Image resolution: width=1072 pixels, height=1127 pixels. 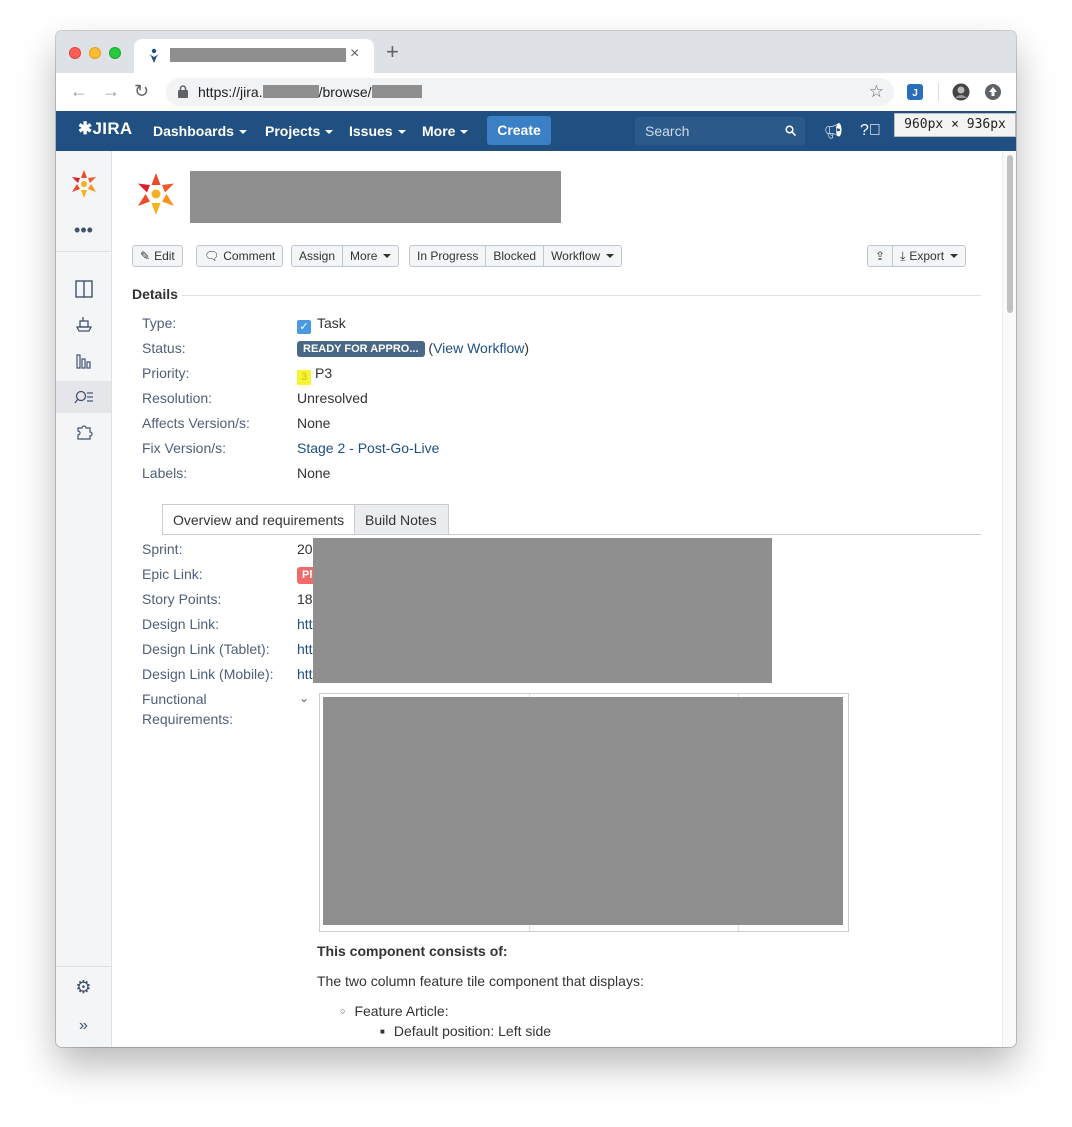 I want to click on functional-requirements-label-line2: Requirements:, so click(x=188, y=719).